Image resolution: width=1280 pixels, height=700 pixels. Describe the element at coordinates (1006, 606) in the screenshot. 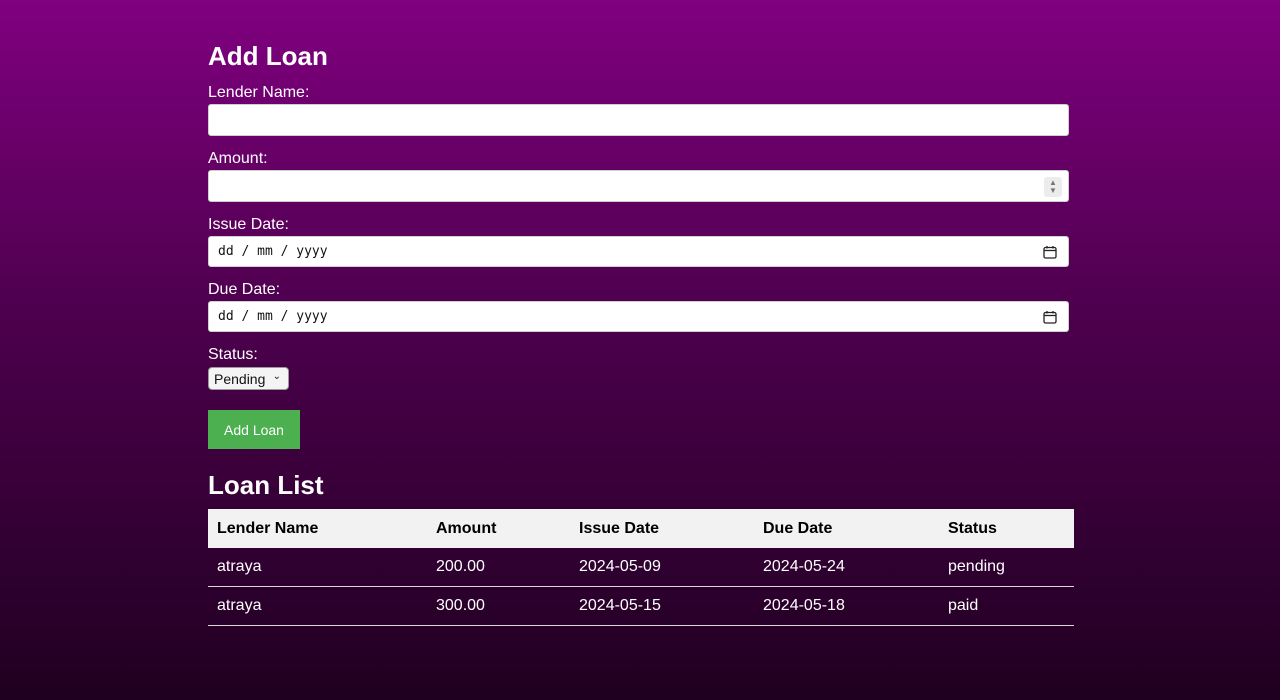

I see `cell-status: paid` at that location.